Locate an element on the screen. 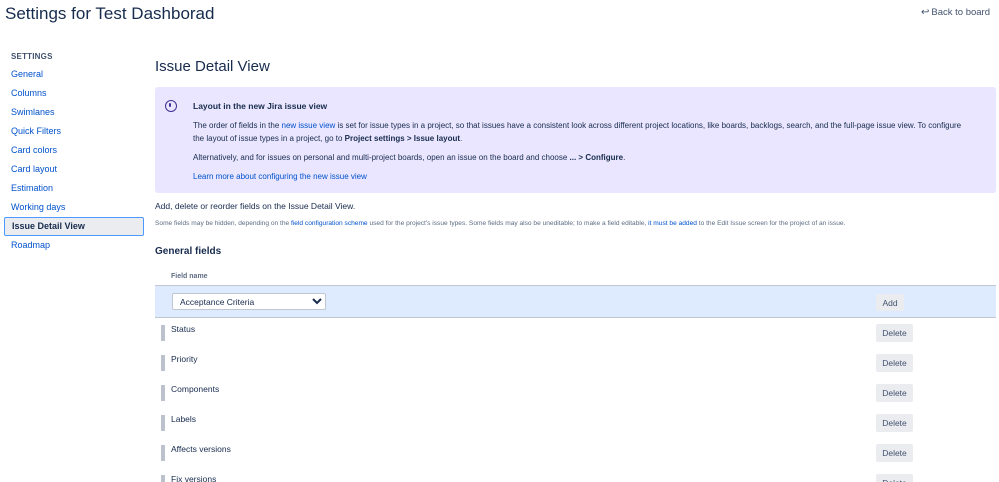 The height and width of the screenshot is (482, 999). sidebar-item-card-colors: Card colors is located at coordinates (74, 150).